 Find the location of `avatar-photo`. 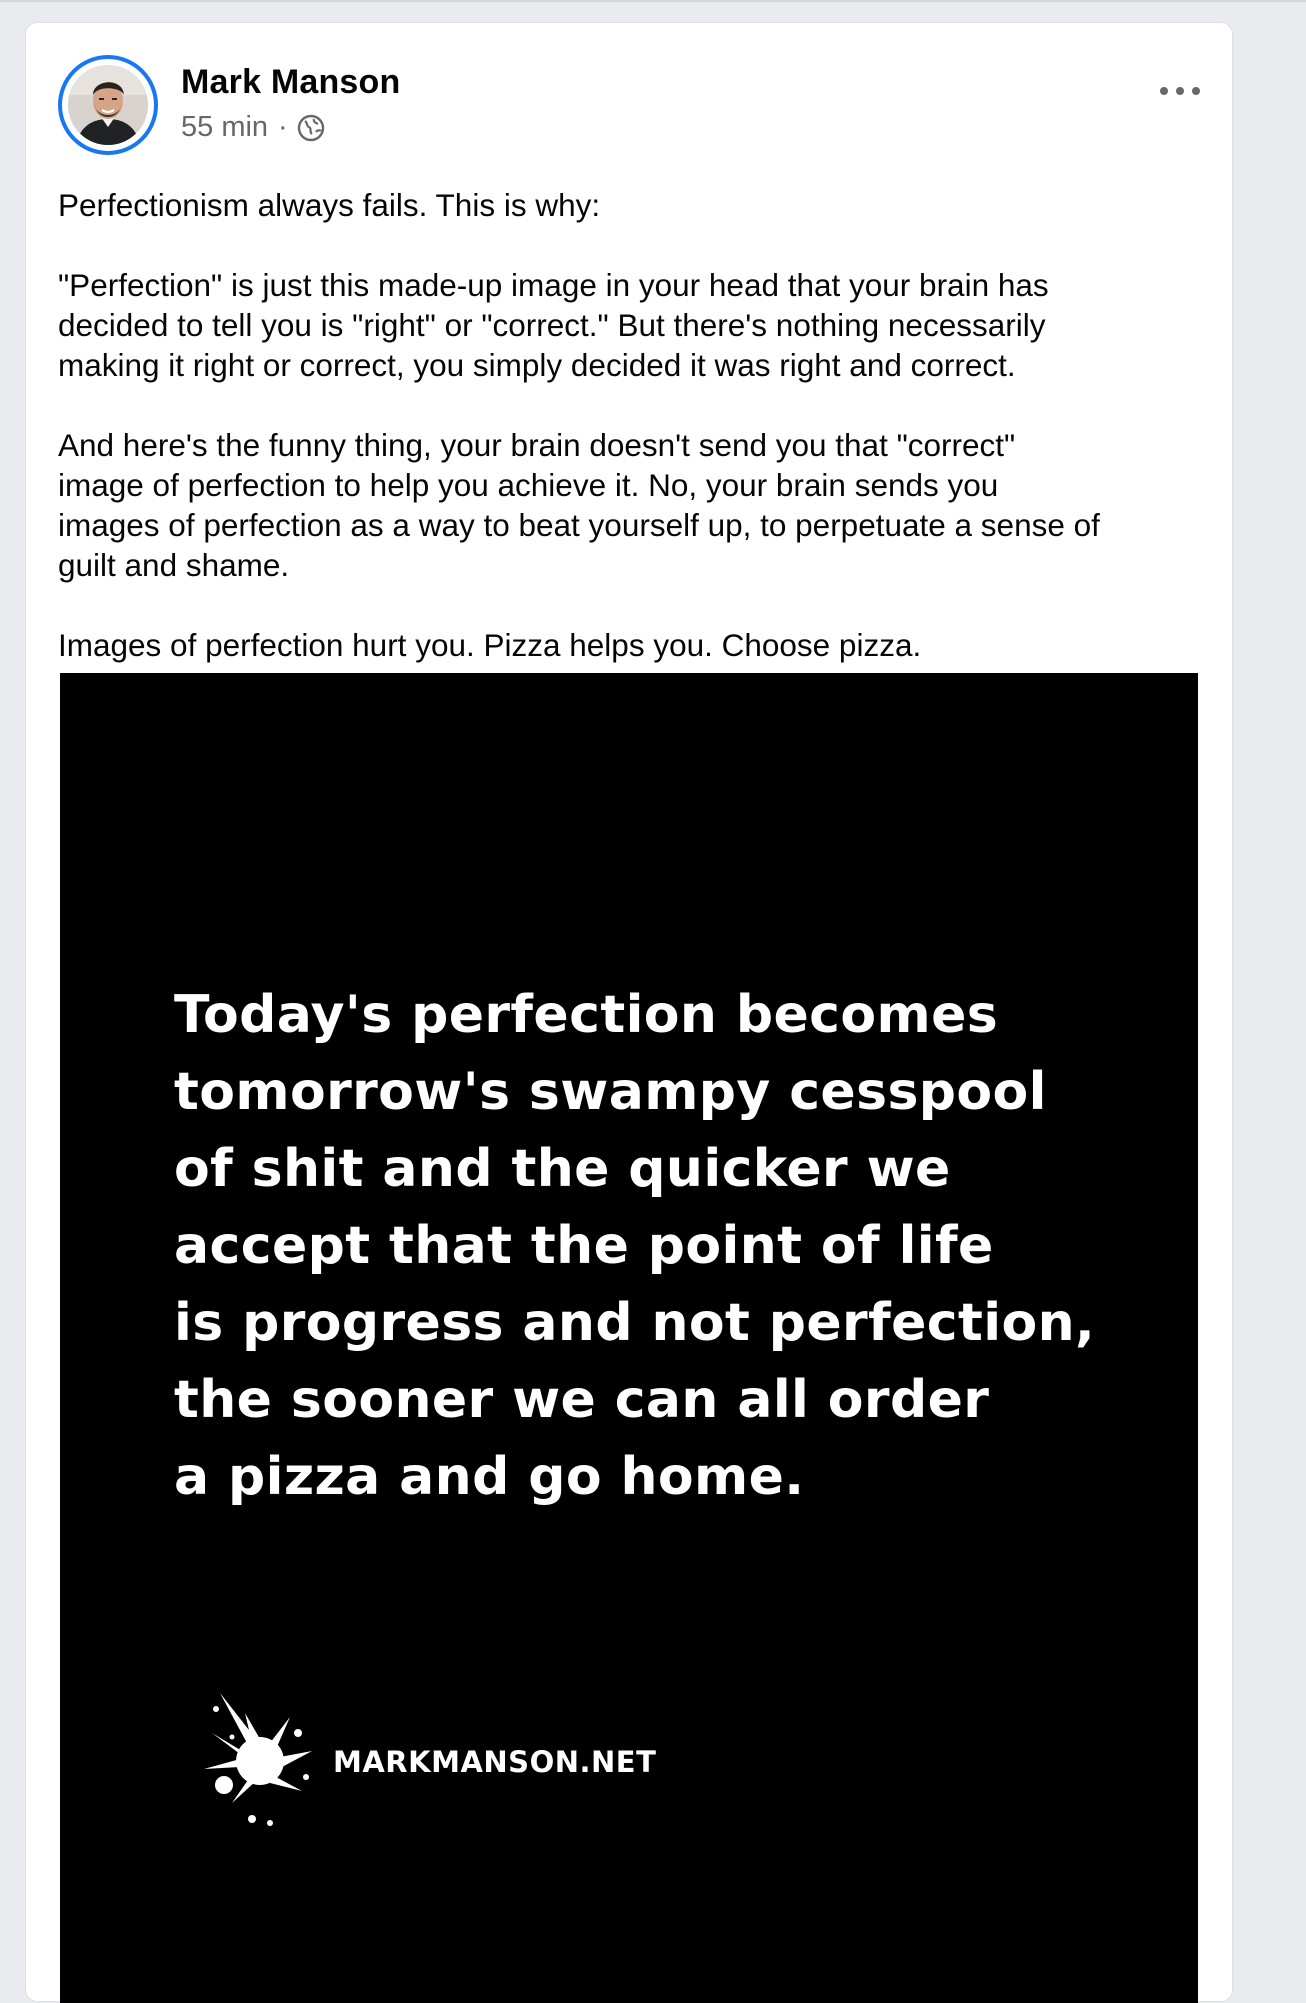

avatar-photo is located at coordinates (108, 105).